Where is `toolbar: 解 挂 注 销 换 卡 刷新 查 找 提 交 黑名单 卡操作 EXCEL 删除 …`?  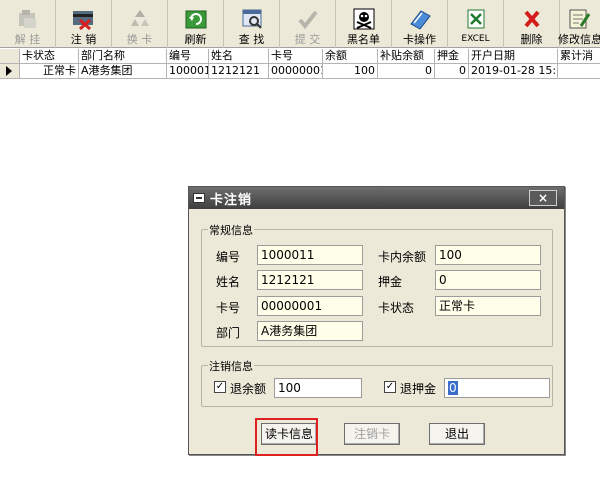 toolbar: 解 挂 注 销 换 卡 刷新 查 找 提 交 黑名单 卡操作 EXCEL 删除 … is located at coordinates (300, 24).